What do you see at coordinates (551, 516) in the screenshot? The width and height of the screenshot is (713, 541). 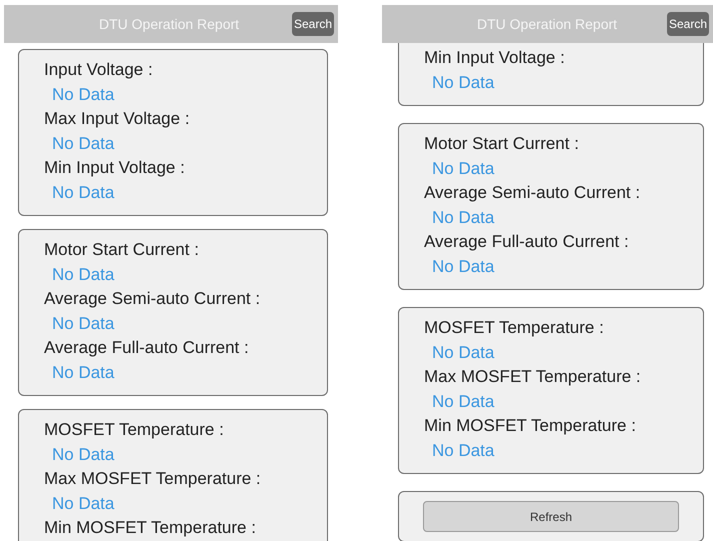 I see `refresh-button: Refresh` at bounding box center [551, 516].